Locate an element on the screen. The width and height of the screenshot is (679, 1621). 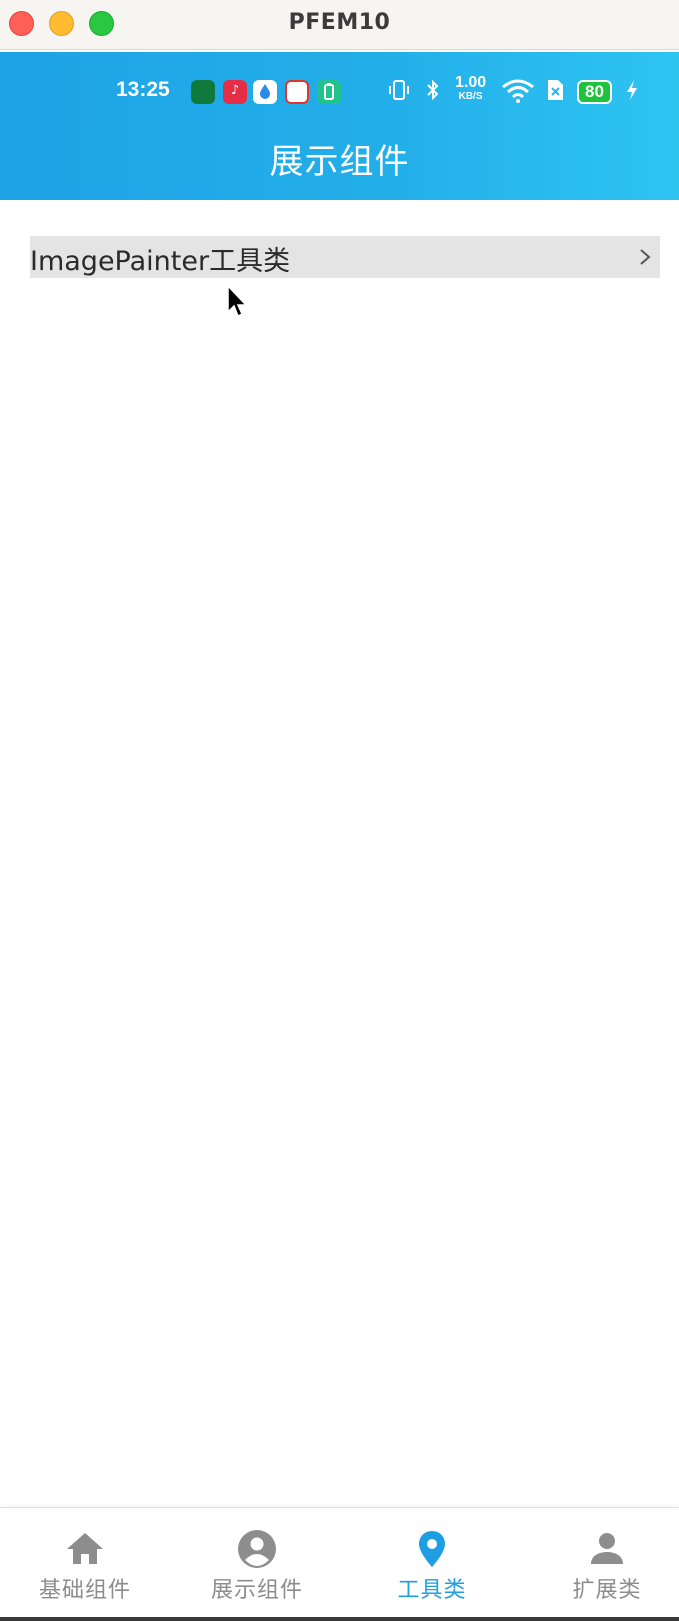
sim-icon is located at coordinates (555, 92).